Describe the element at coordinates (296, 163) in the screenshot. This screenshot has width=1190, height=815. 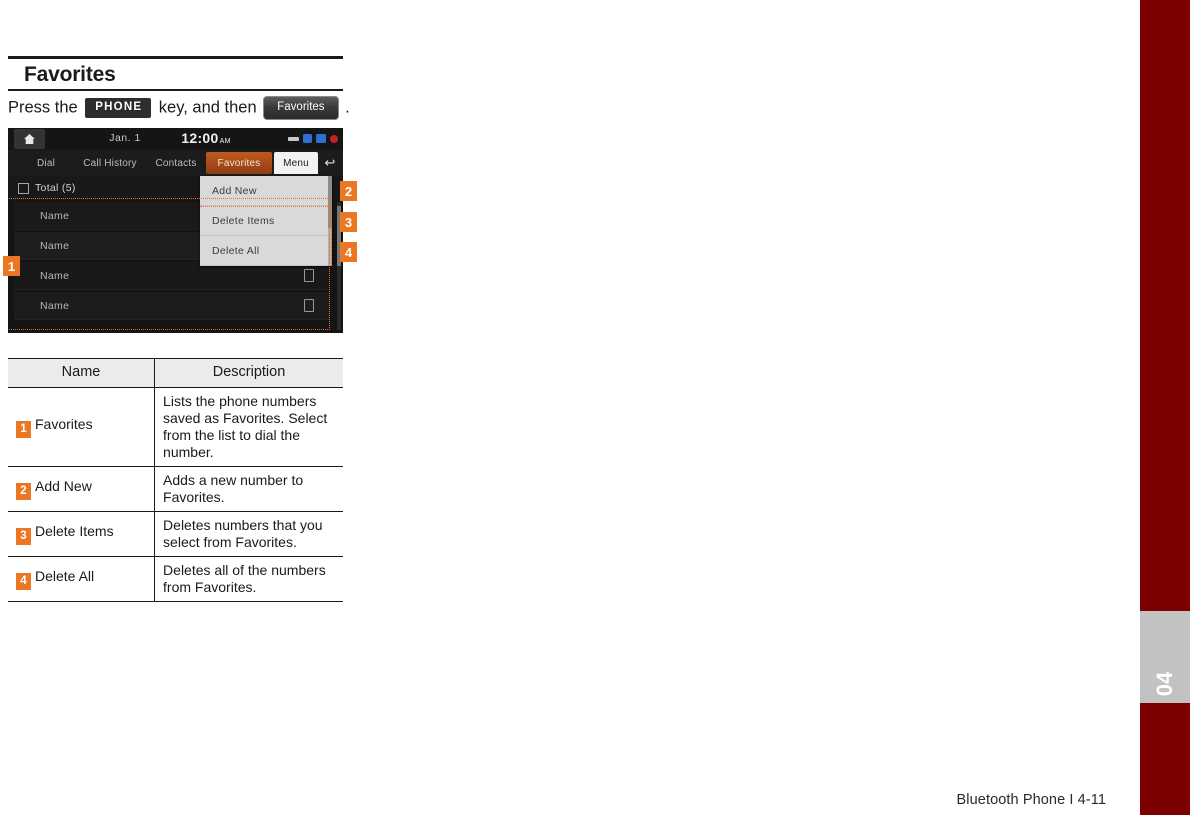
I see `tab-menu: Menu` at that location.